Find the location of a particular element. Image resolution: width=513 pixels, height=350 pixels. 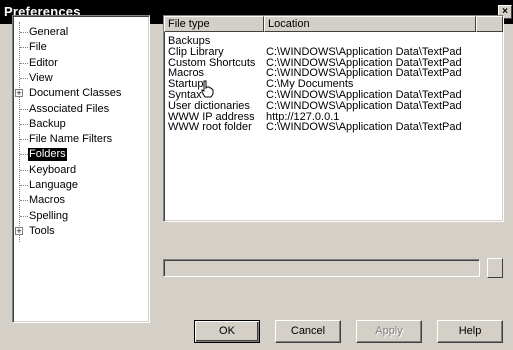

help-button: Help is located at coordinates (470, 331).